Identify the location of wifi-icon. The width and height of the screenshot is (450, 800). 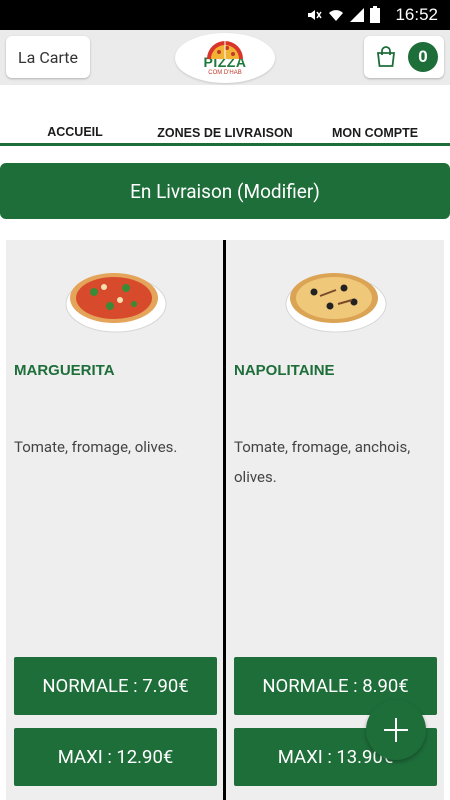
(336, 17).